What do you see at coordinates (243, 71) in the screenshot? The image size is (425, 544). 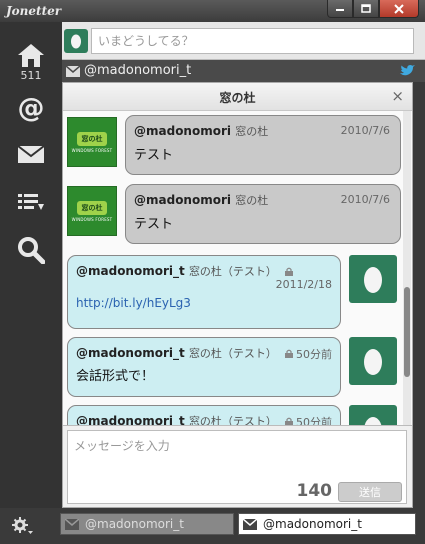 I see `account-header: @madonomori_t` at bounding box center [243, 71].